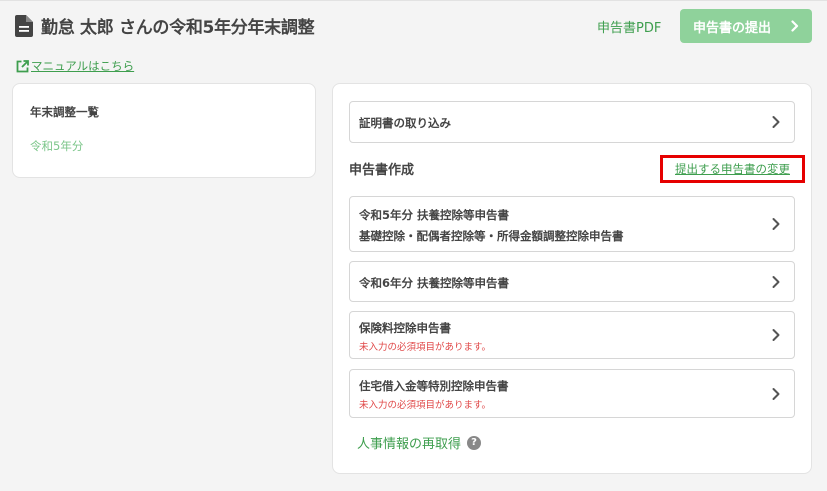 This screenshot has height=491, width=827. I want to click on document-icon, so click(24, 26).